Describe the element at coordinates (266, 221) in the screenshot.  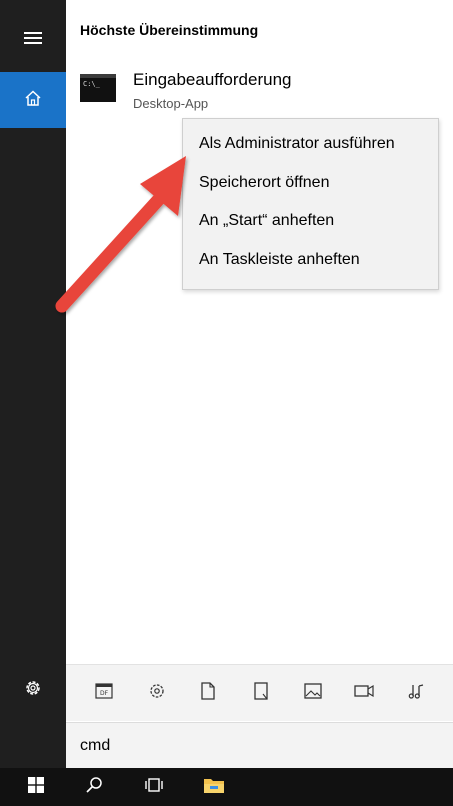
I see `menu-item-pin-to-start: An „Start“ anheften` at that location.